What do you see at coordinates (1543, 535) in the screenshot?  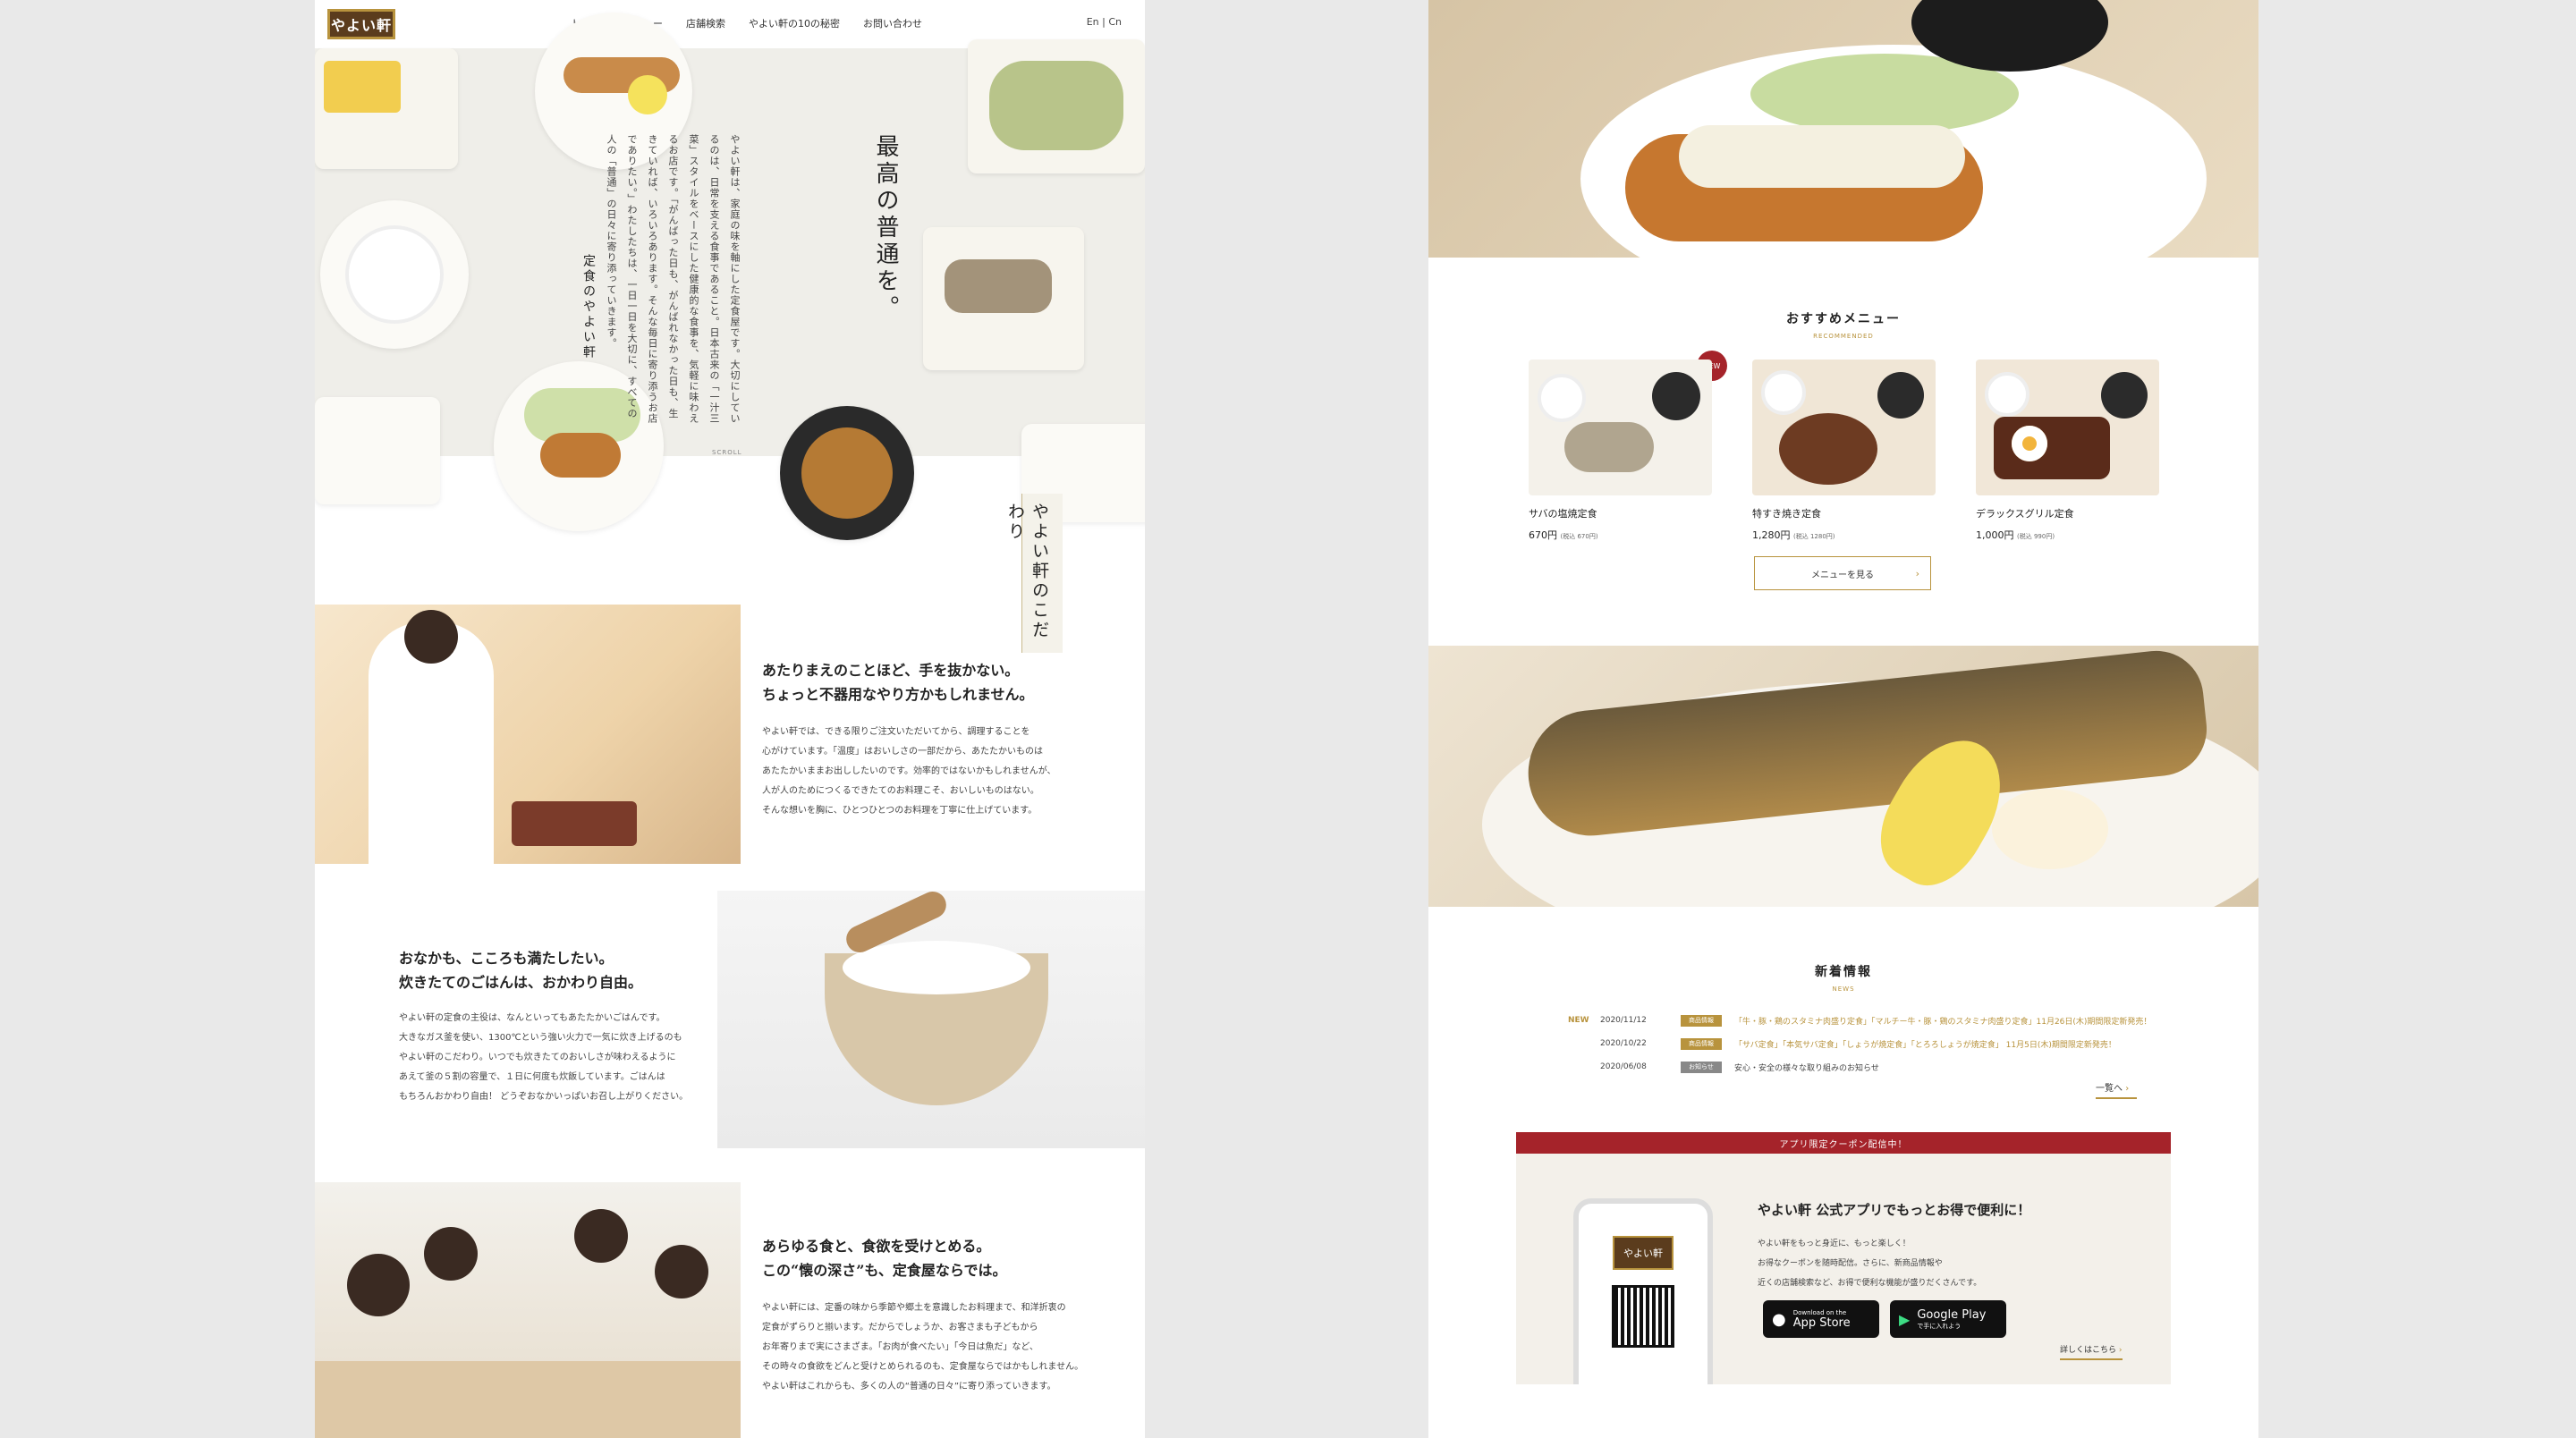 I see `price-value: 670円` at bounding box center [1543, 535].